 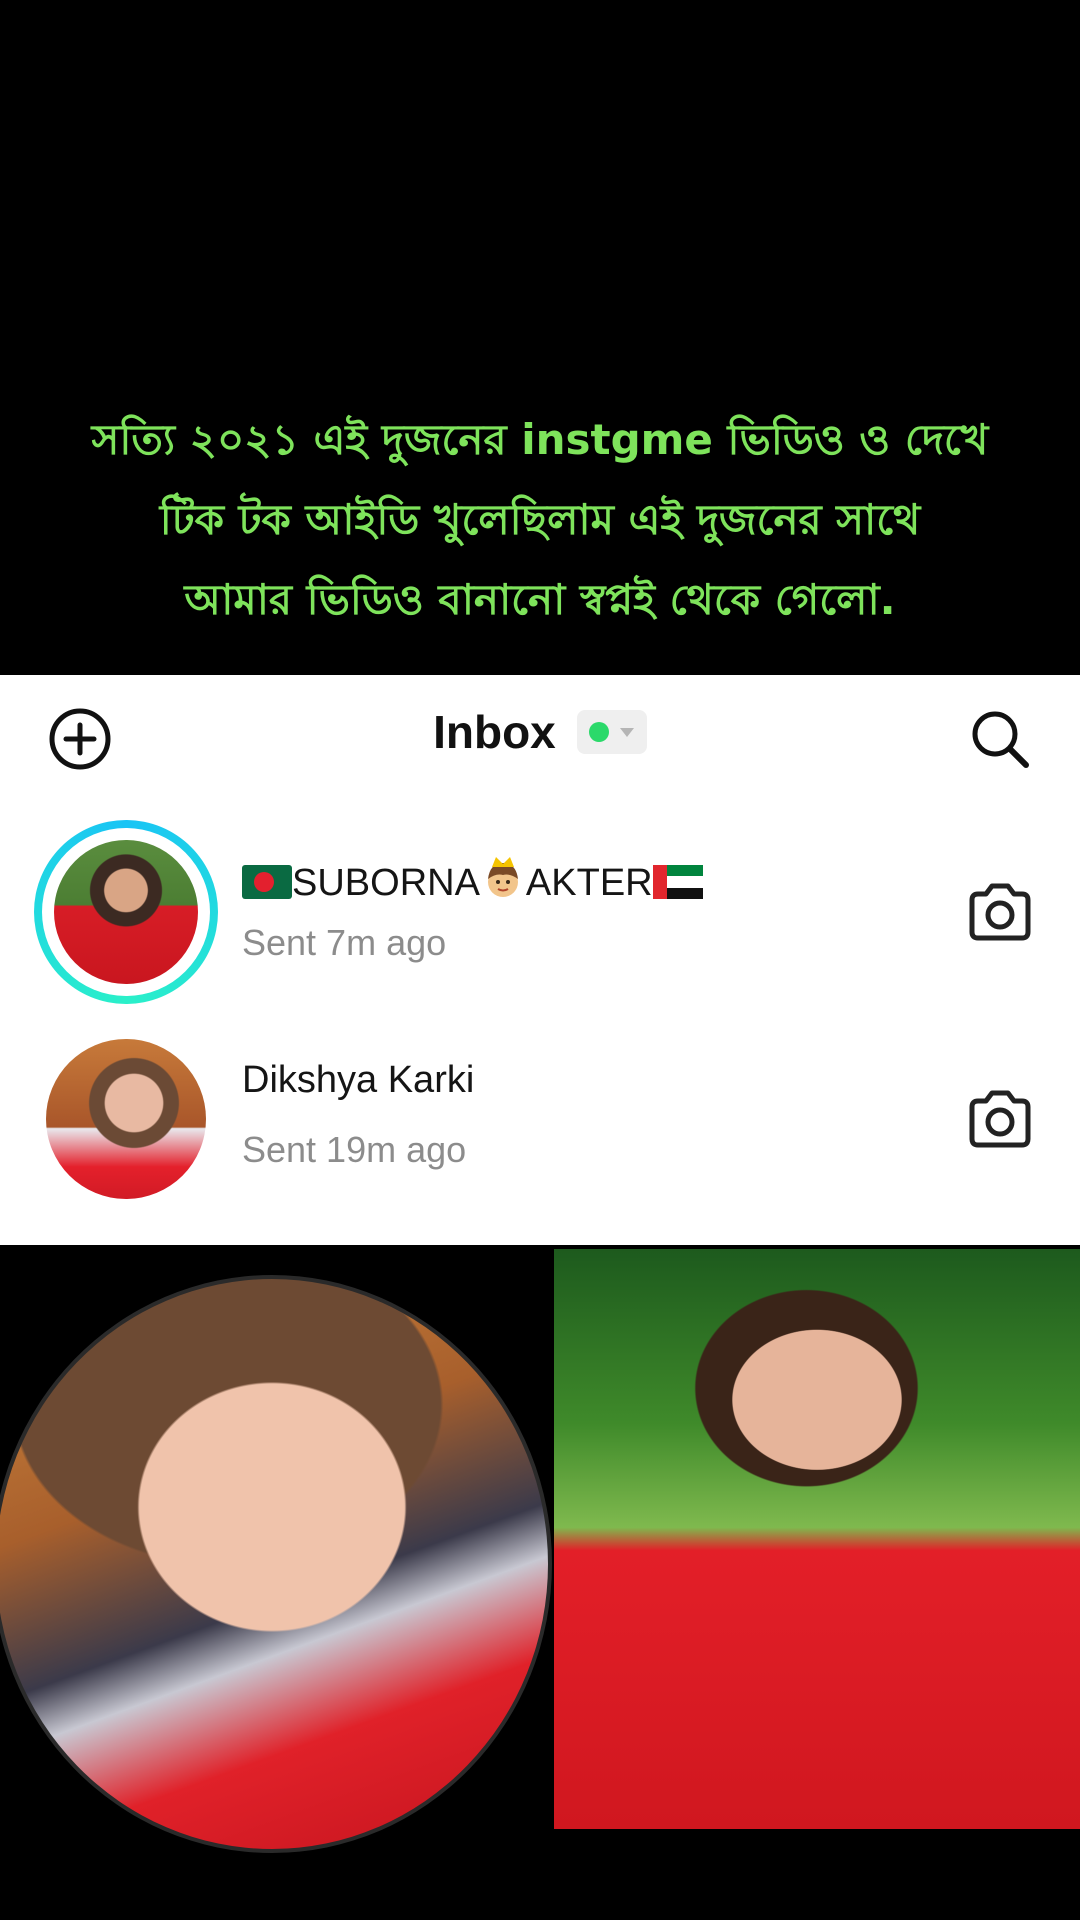 I want to click on uae-flag-icon, so click(x=677, y=887).